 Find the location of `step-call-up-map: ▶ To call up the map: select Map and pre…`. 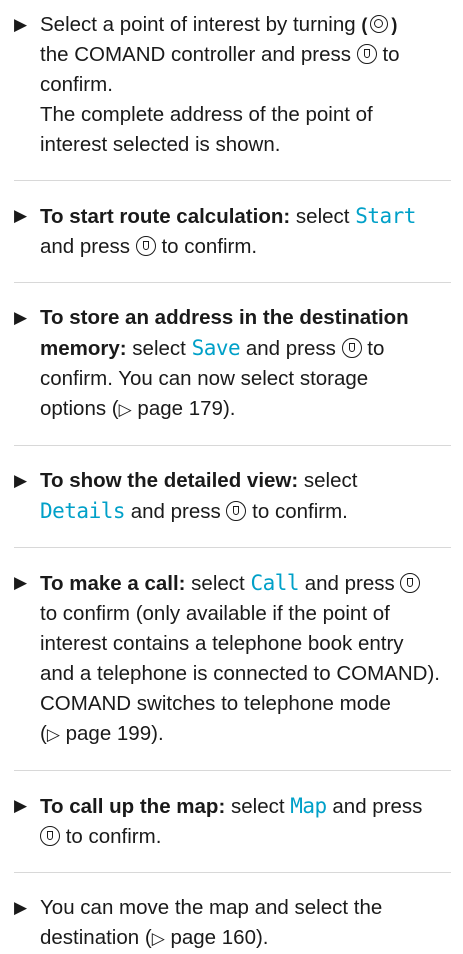

step-call-up-map: ▶ To call up the map: select Map and pre… is located at coordinates (232, 821).